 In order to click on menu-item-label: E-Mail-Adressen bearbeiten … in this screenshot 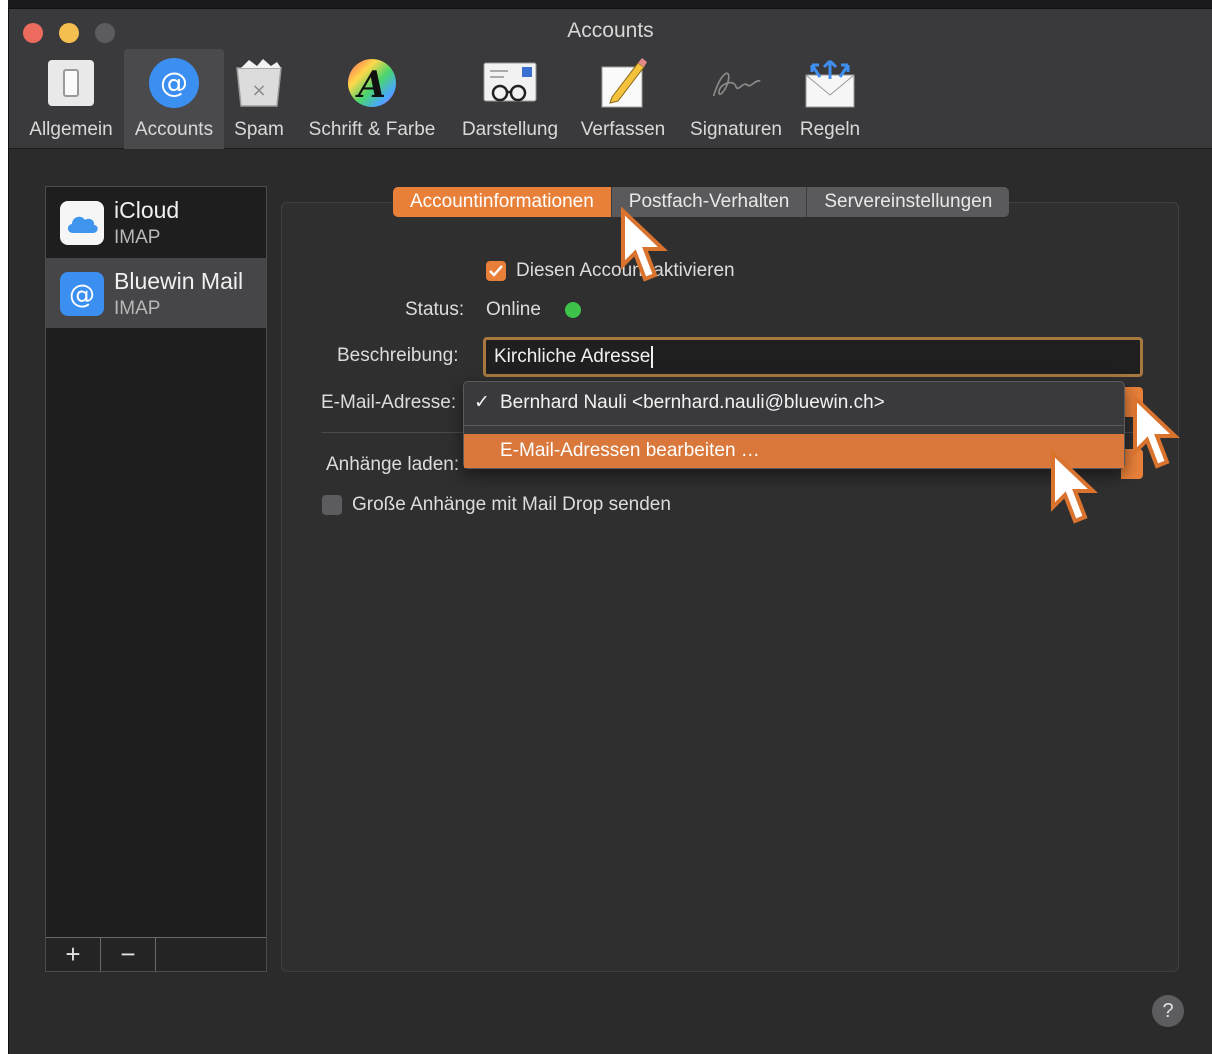, I will do `click(630, 450)`.